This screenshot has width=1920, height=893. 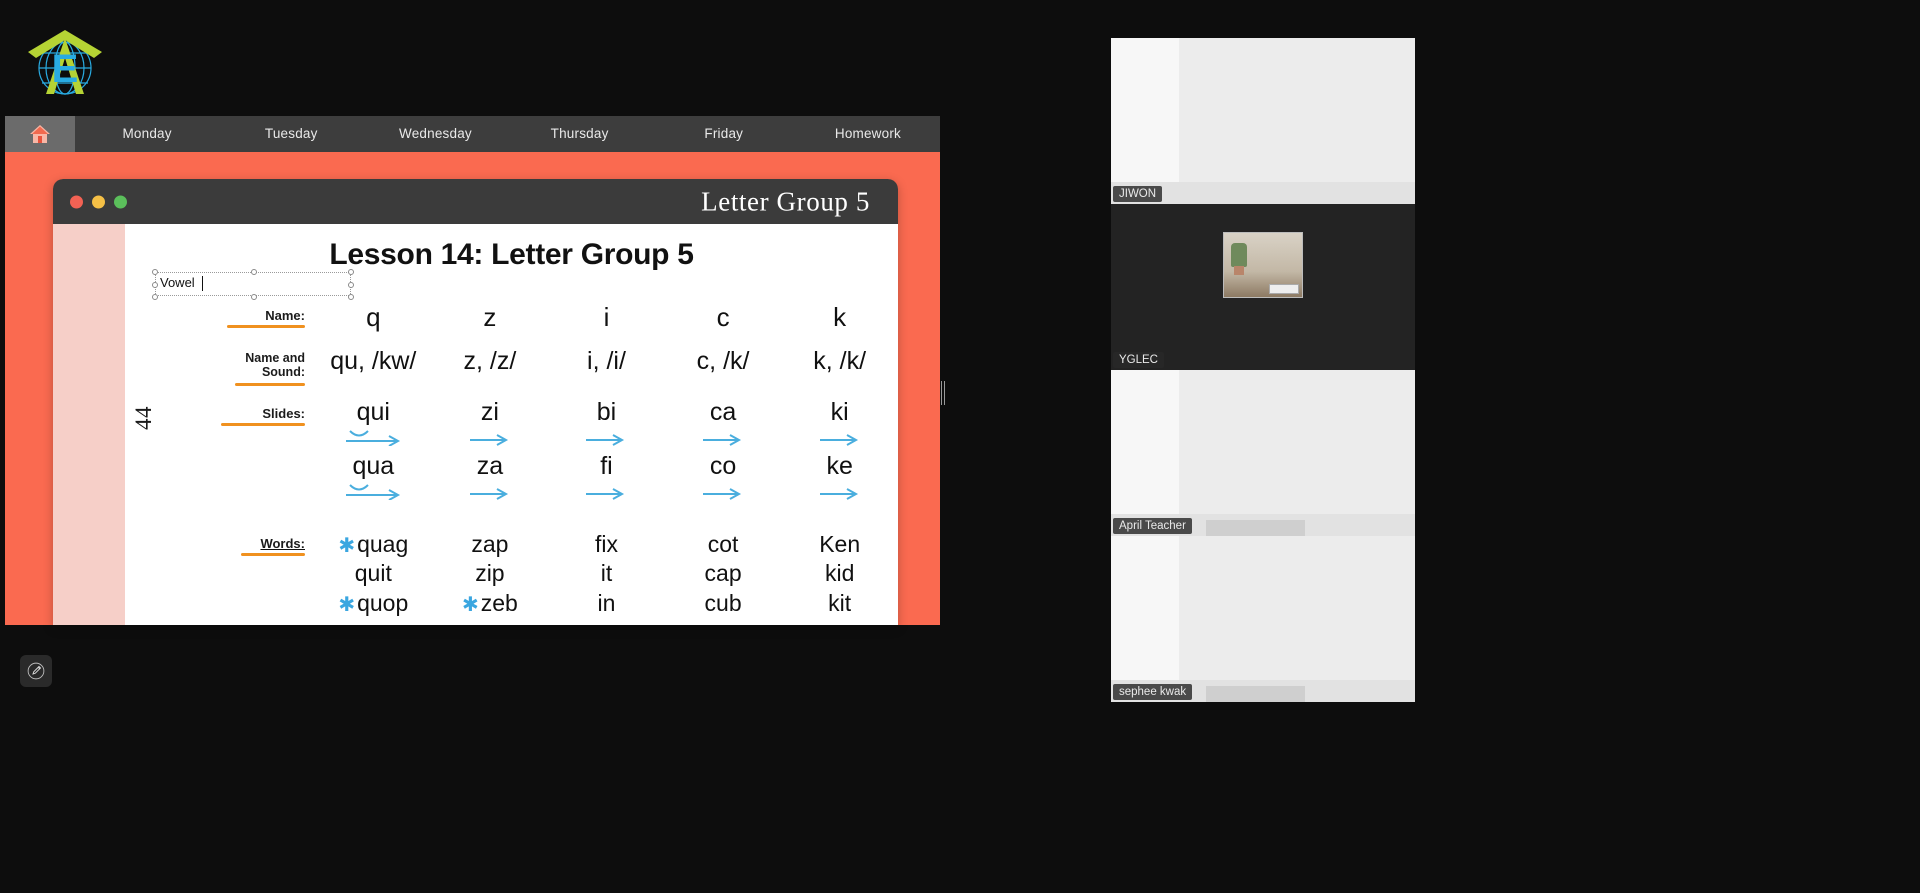 I want to click on home-icon, so click(x=40, y=134).